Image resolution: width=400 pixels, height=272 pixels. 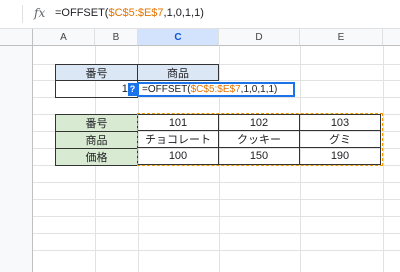 What do you see at coordinates (116, 37) in the screenshot?
I see `column-header-b: B` at bounding box center [116, 37].